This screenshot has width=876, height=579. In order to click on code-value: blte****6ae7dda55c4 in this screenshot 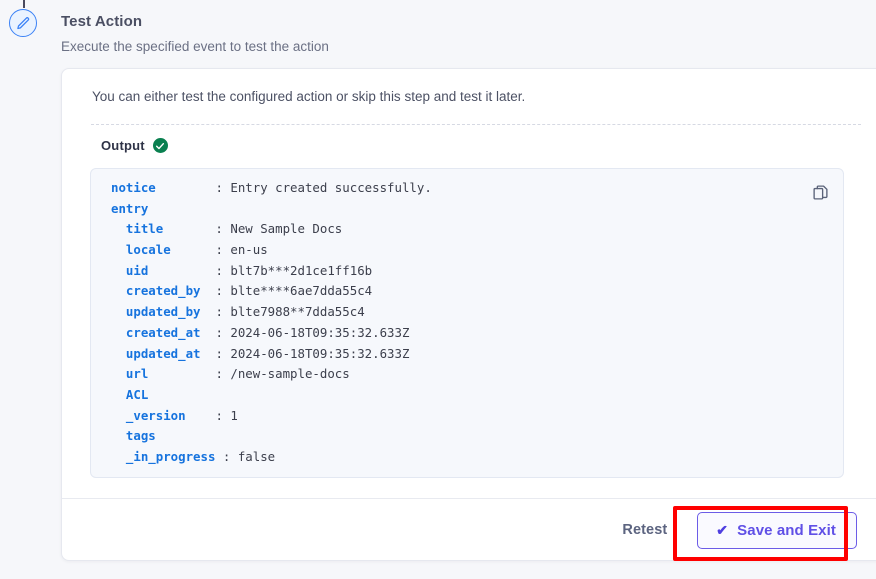, I will do `click(301, 291)`.